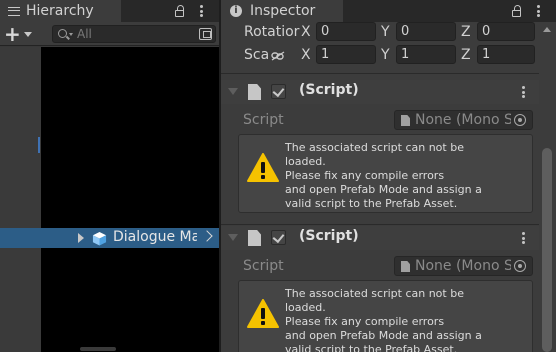  Describe the element at coordinates (84, 34) in the screenshot. I see `search-placeholder: All` at that location.